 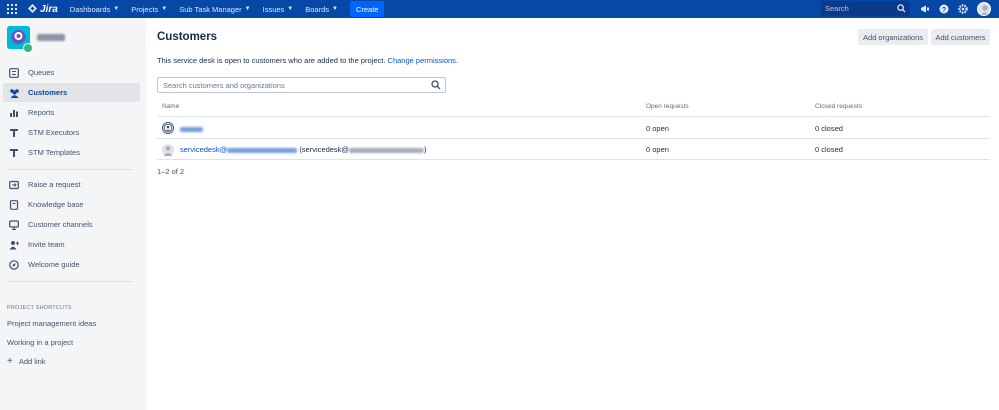 I want to click on sidebar-item-label: Knowledge base, so click(x=56, y=204).